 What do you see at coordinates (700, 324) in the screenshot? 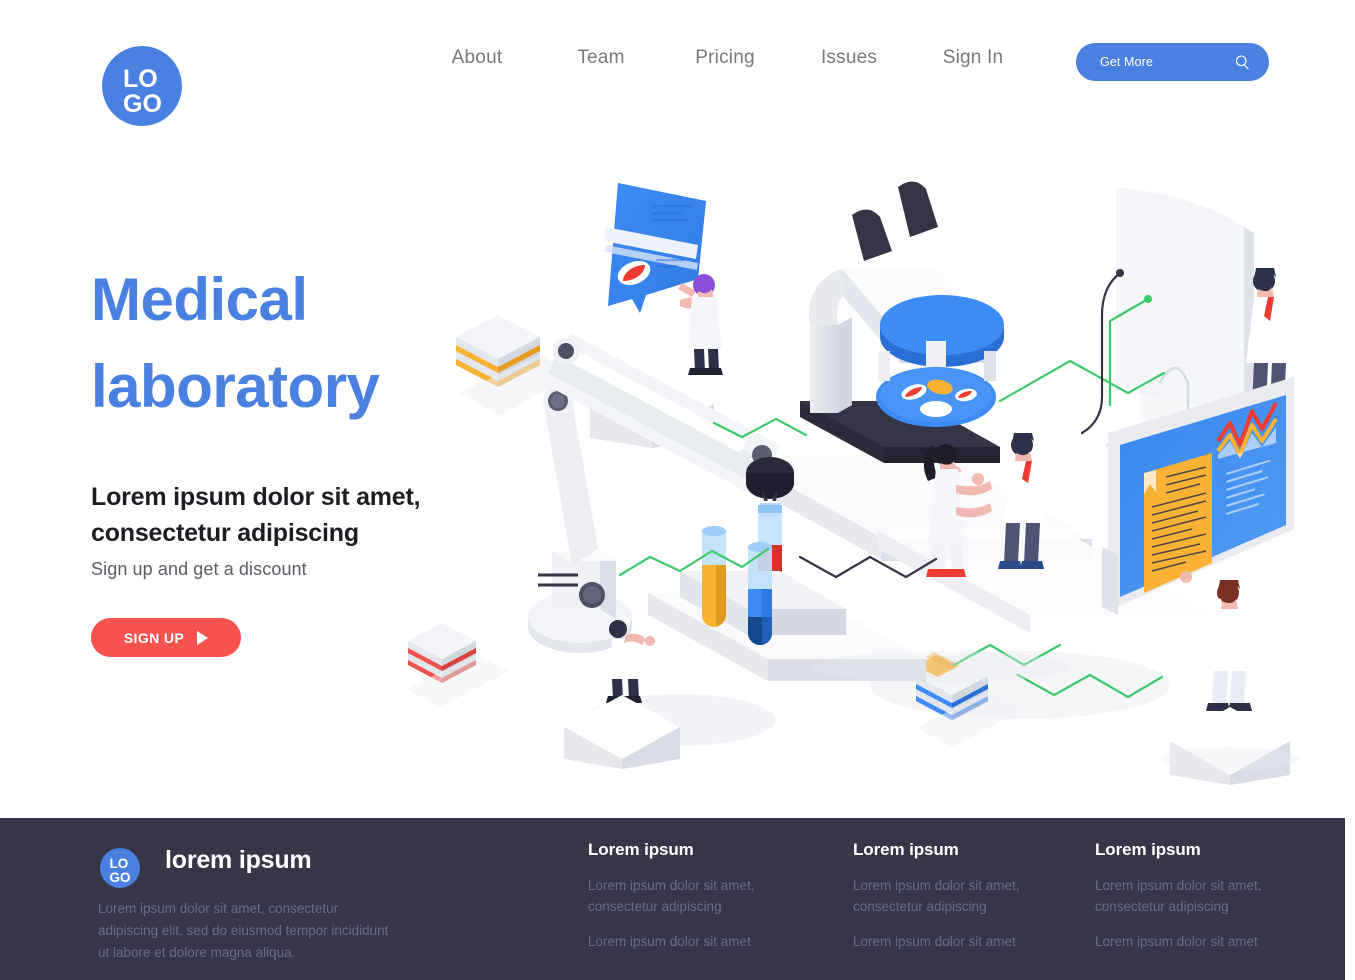
I see `scientist-purple-hair` at bounding box center [700, 324].